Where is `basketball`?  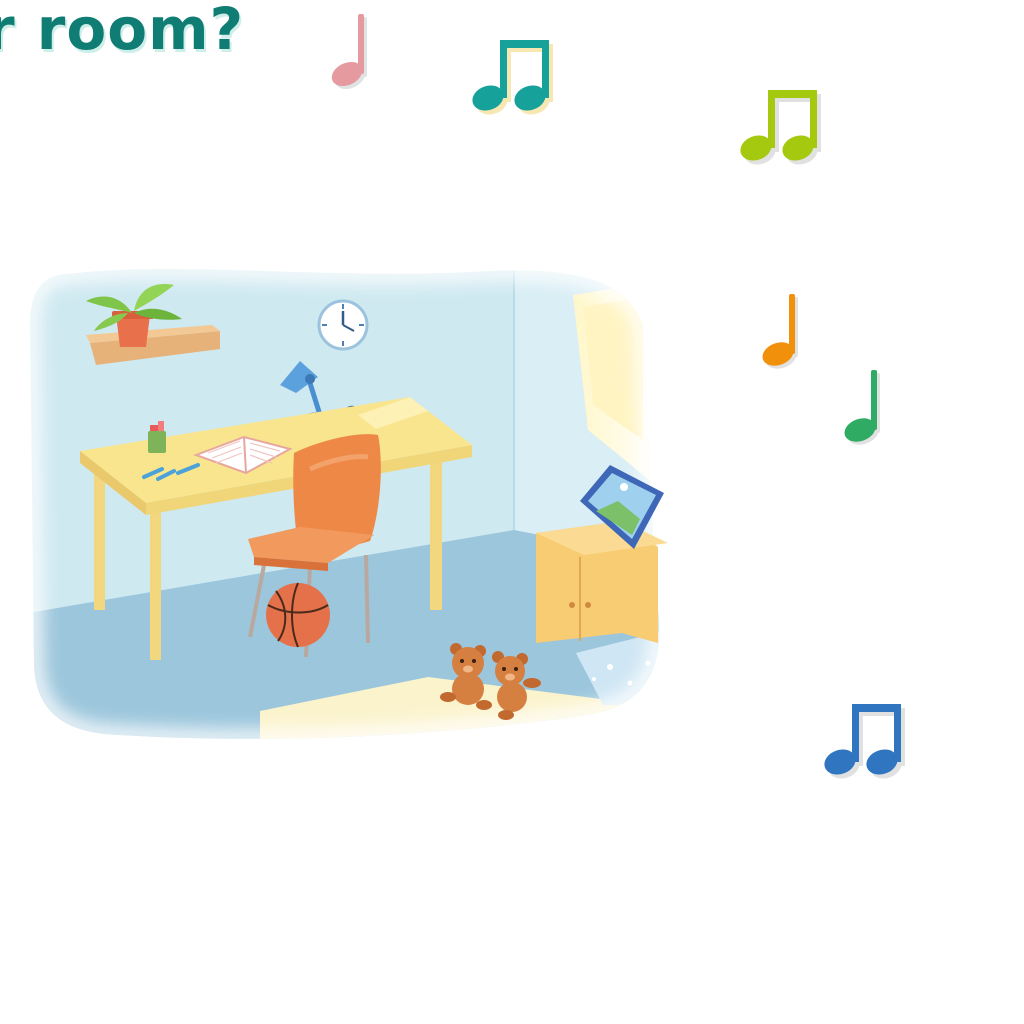 basketball is located at coordinates (298, 615).